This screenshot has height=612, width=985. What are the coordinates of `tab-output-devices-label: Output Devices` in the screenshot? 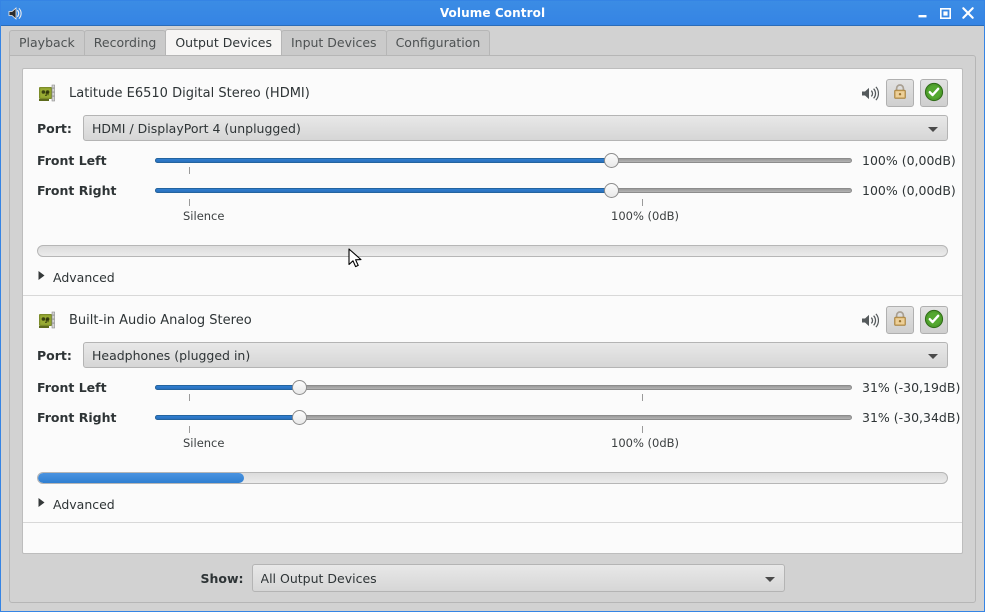 It's located at (223, 42).